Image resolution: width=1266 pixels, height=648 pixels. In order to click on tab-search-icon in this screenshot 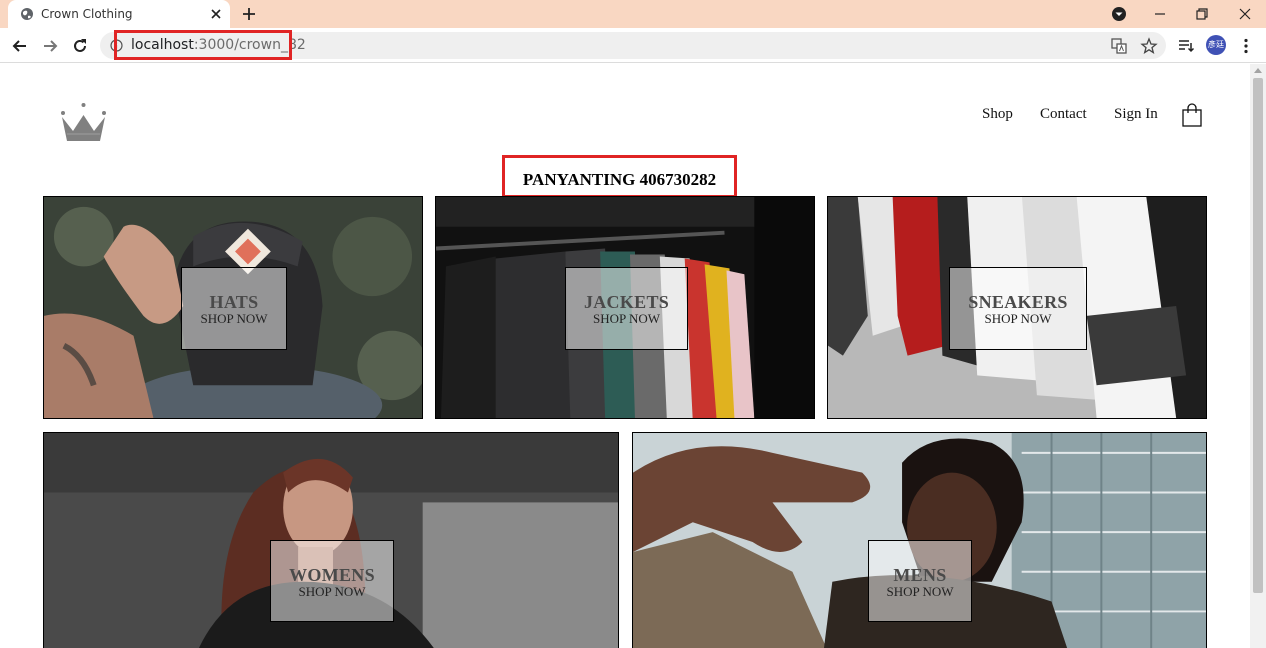, I will do `click(1119, 14)`.